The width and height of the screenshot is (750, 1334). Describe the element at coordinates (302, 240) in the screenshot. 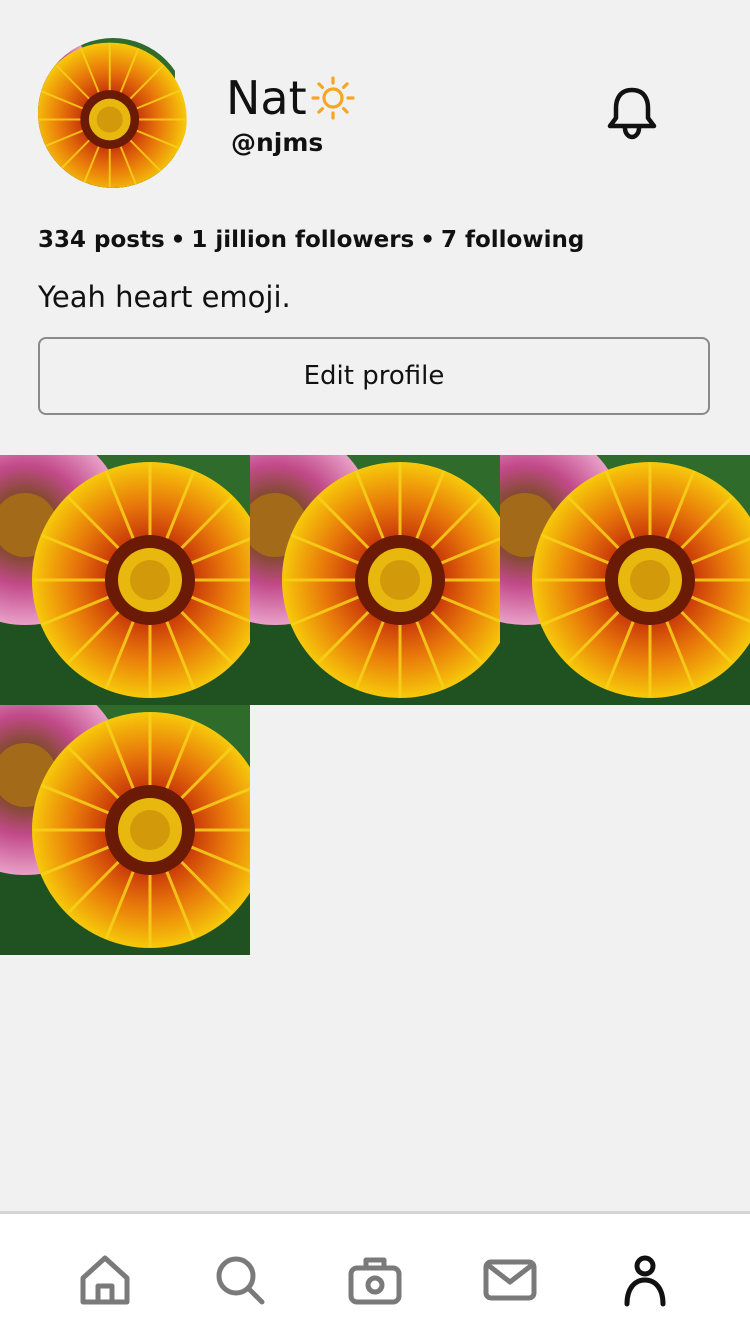

I see `followers-count: 1 jillion followers` at that location.